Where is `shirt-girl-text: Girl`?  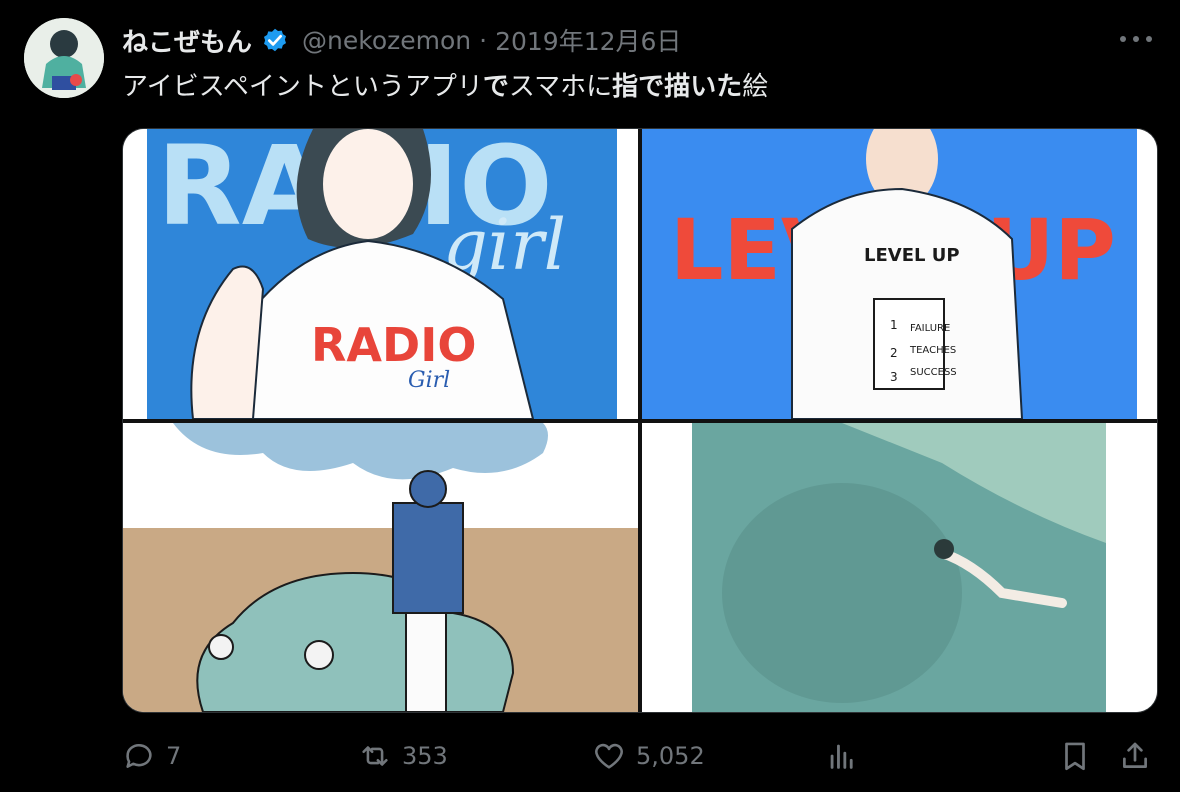
shirt-girl-text: Girl is located at coordinates (429, 380).